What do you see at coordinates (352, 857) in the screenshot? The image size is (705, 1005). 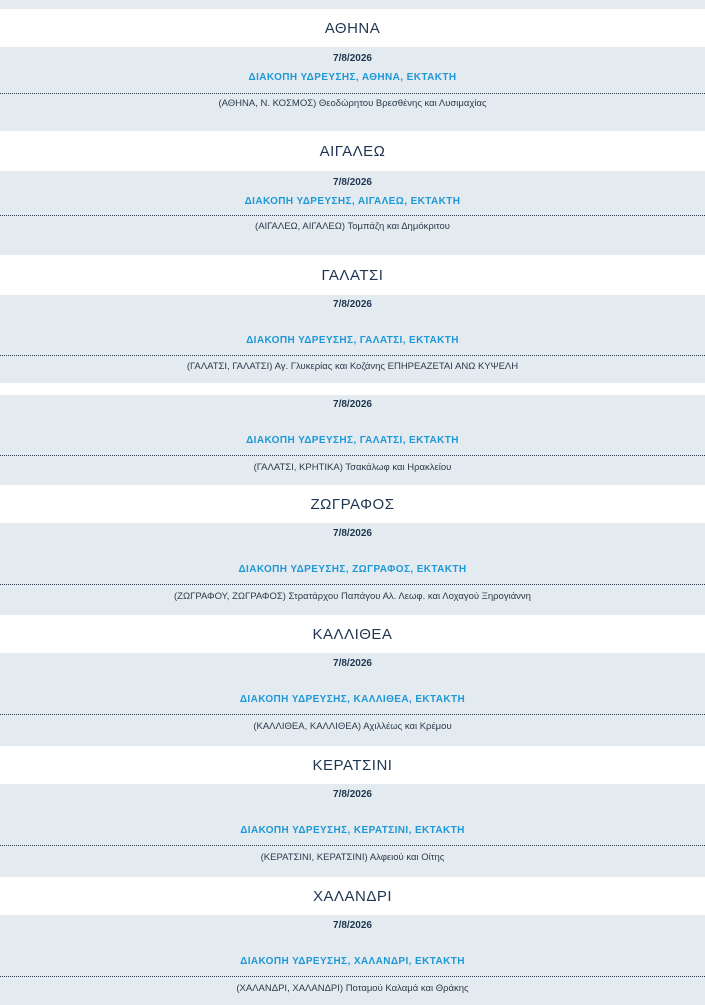 I see `outage-address: (ΚΕΡΑΤΣΙΝΙ, ΚΕΡΑΤΣΙΝΙ) Αλφειού και Οίτης` at bounding box center [352, 857].